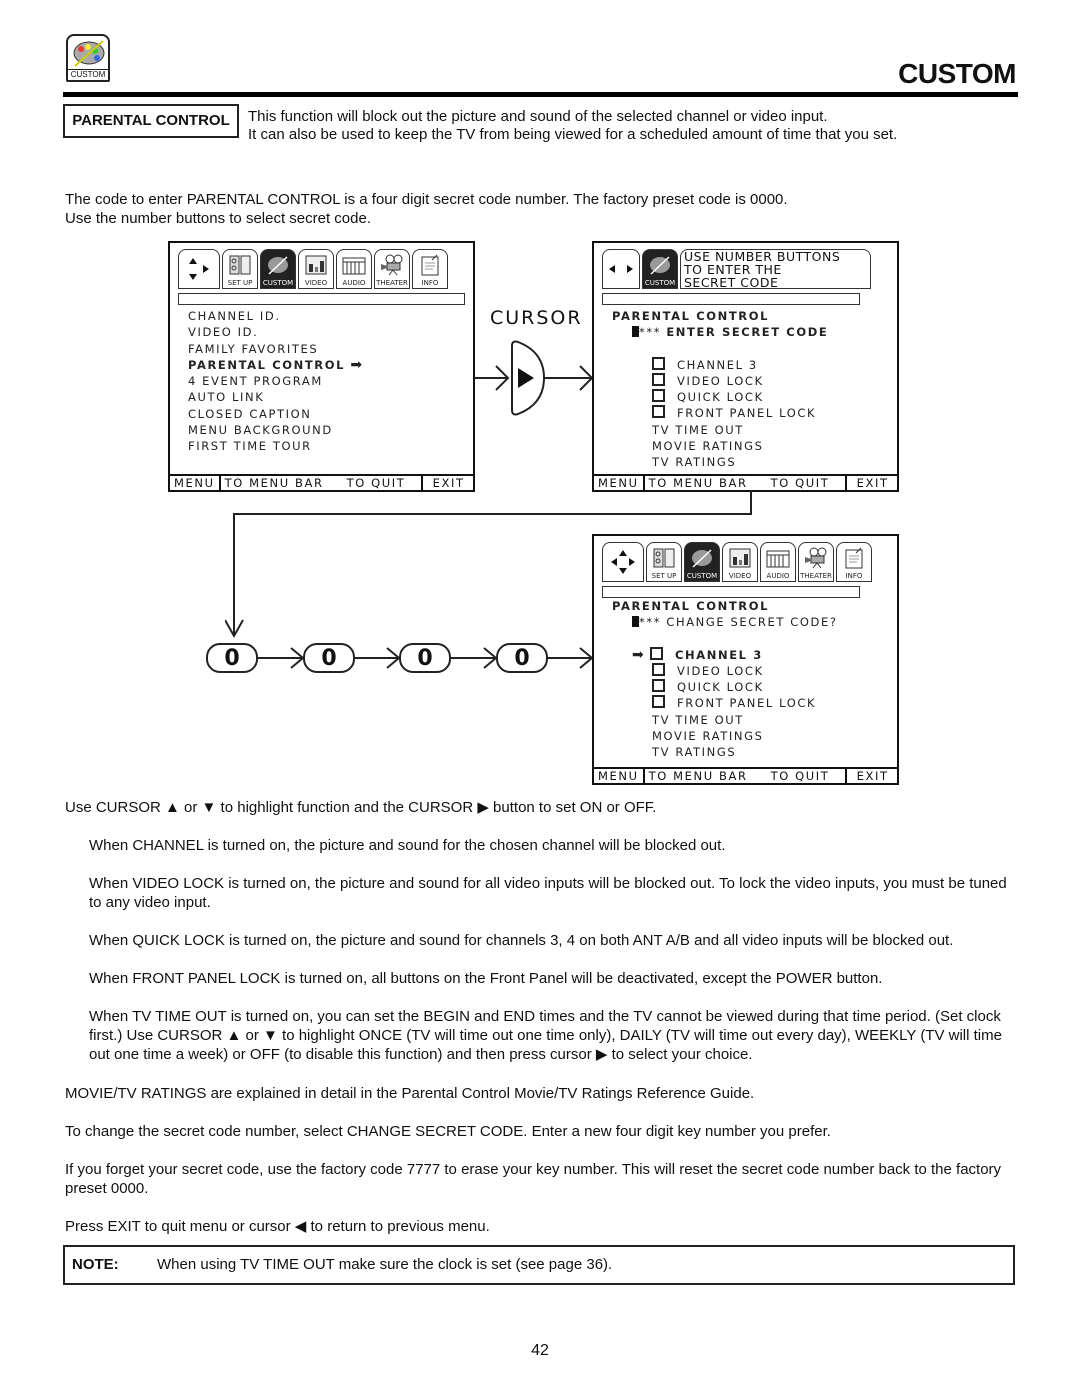 The height and width of the screenshot is (1397, 1080). I want to click on menu-item: AUTO LINK, so click(276, 397).